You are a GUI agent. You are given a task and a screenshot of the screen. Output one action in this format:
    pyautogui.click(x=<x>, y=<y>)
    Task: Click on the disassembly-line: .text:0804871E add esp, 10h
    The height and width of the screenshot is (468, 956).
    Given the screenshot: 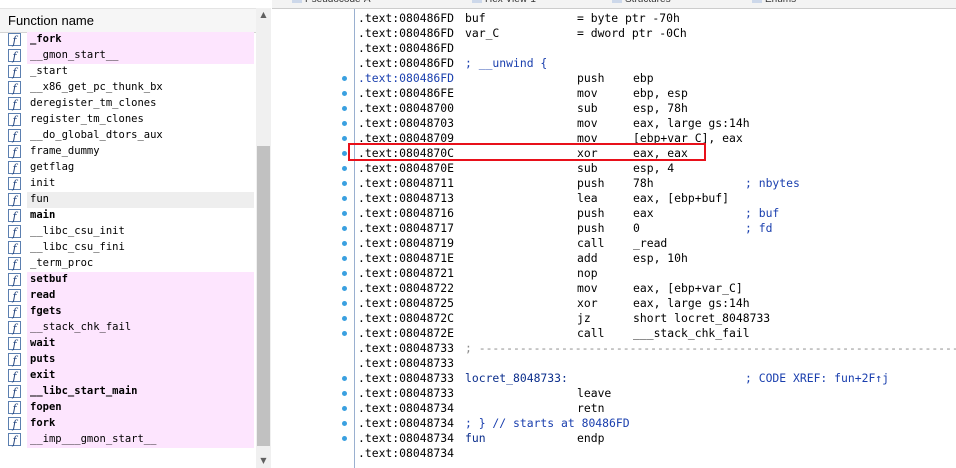 What is the action you would take?
    pyautogui.click(x=656, y=258)
    